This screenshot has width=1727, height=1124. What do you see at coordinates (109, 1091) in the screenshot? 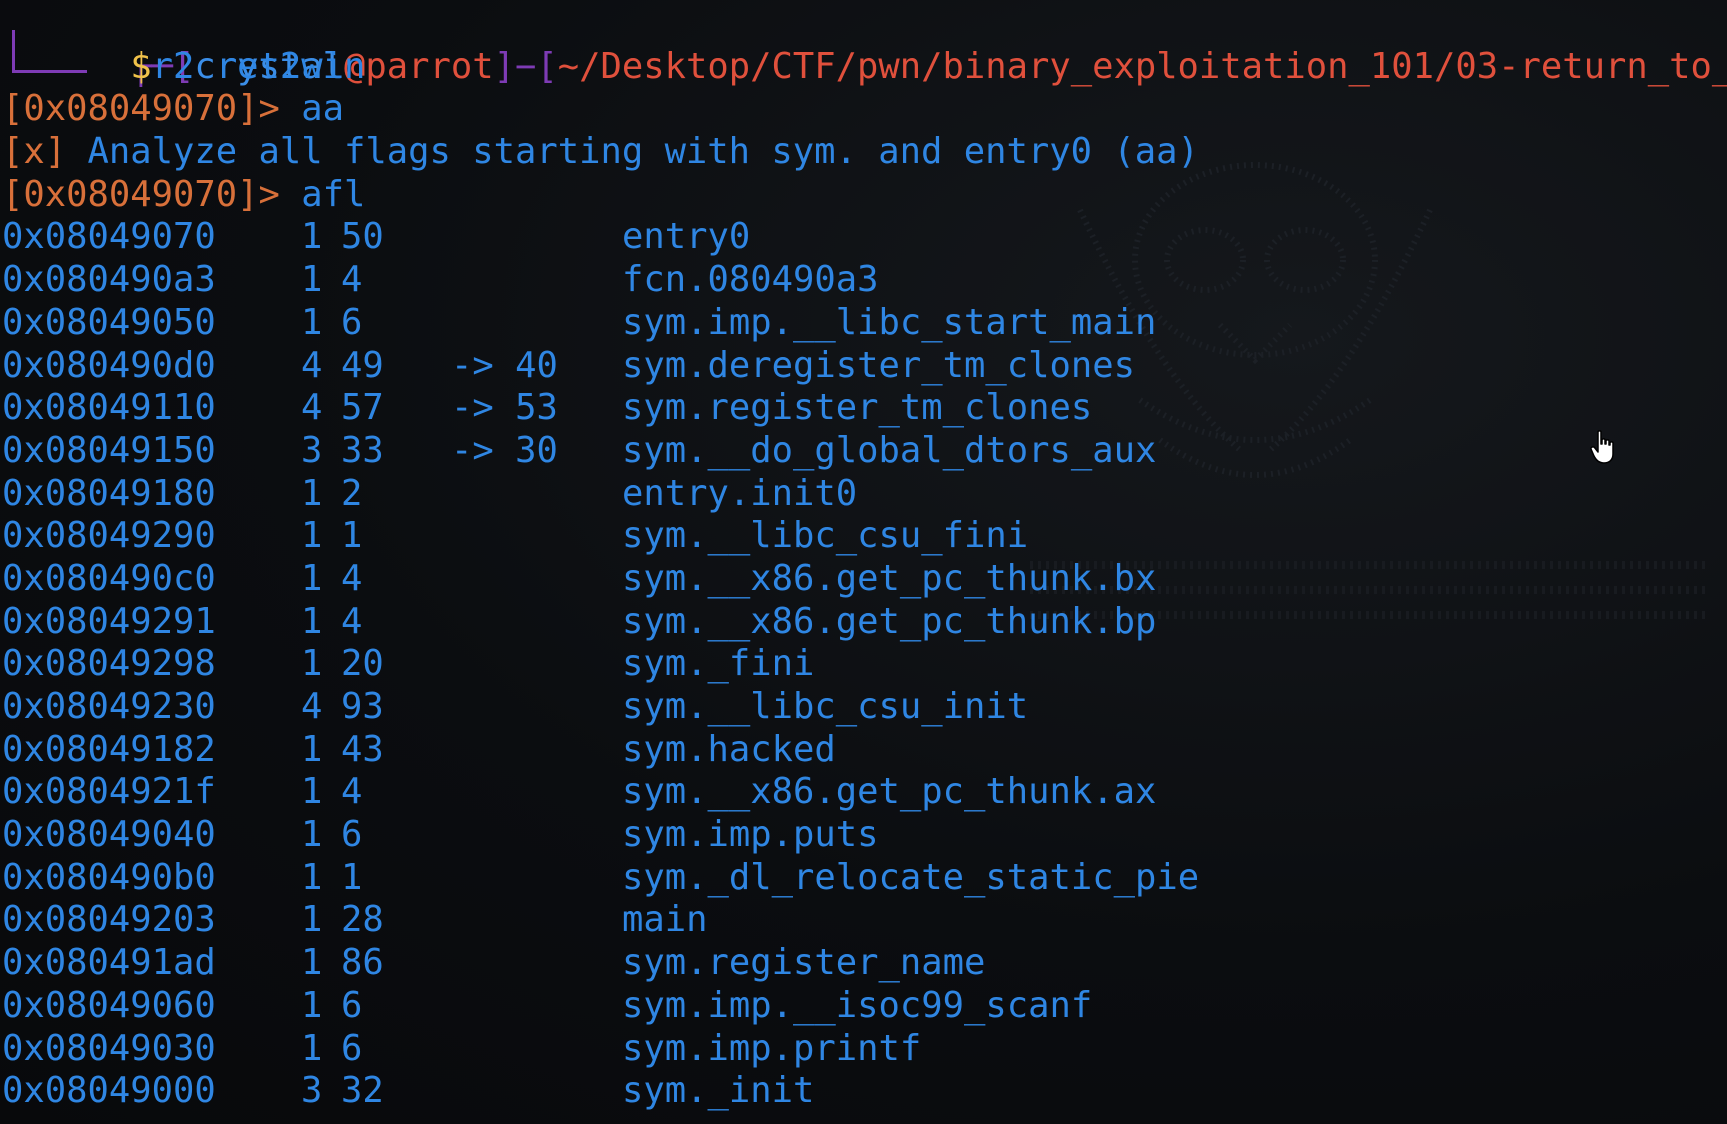
I see `function-address: 0x08049000` at bounding box center [109, 1091].